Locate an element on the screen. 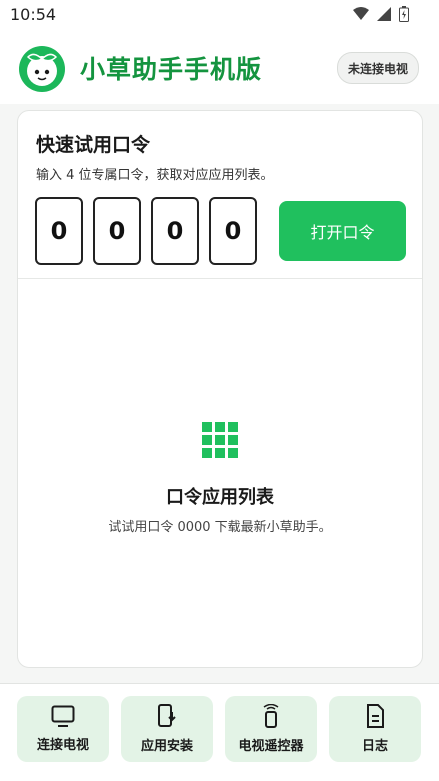 The image size is (439, 781). nav-connect-tv-button: 连接电视 is located at coordinates (63, 729).